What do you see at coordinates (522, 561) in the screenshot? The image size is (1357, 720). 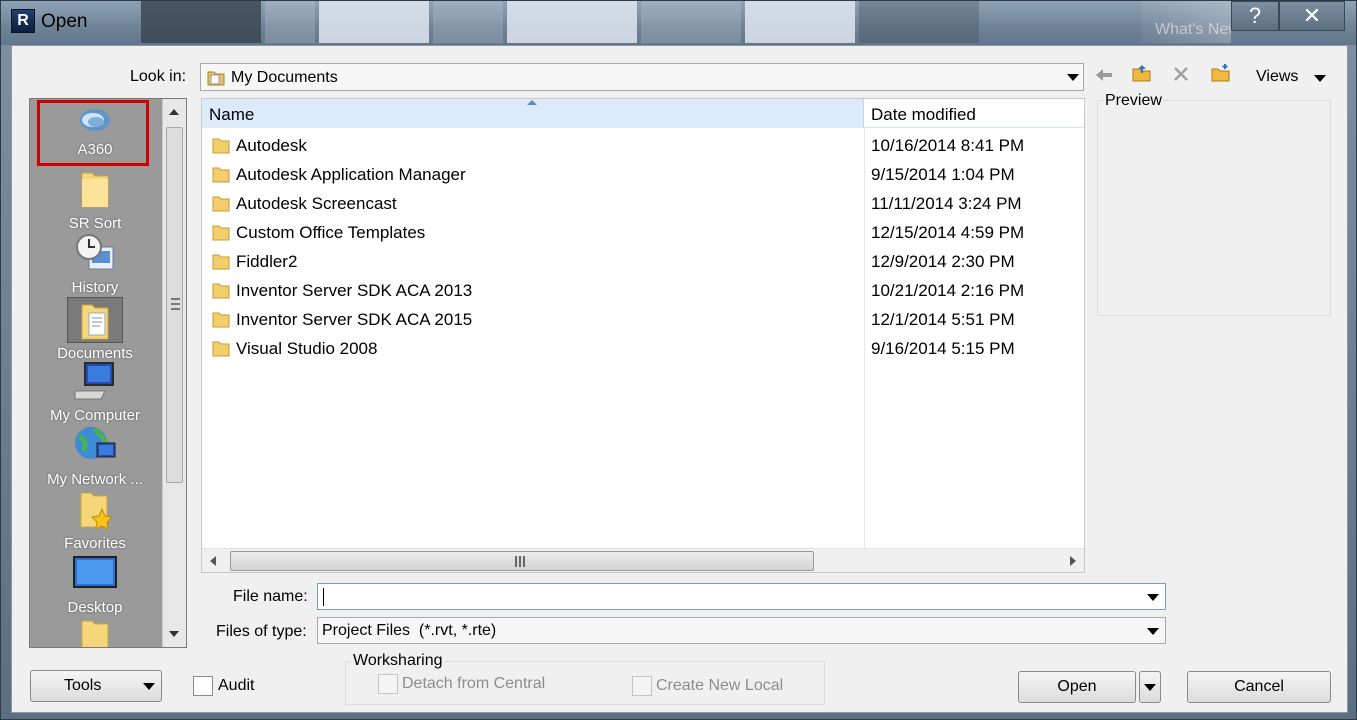 I see `horizontal-scroll-thumb` at bounding box center [522, 561].